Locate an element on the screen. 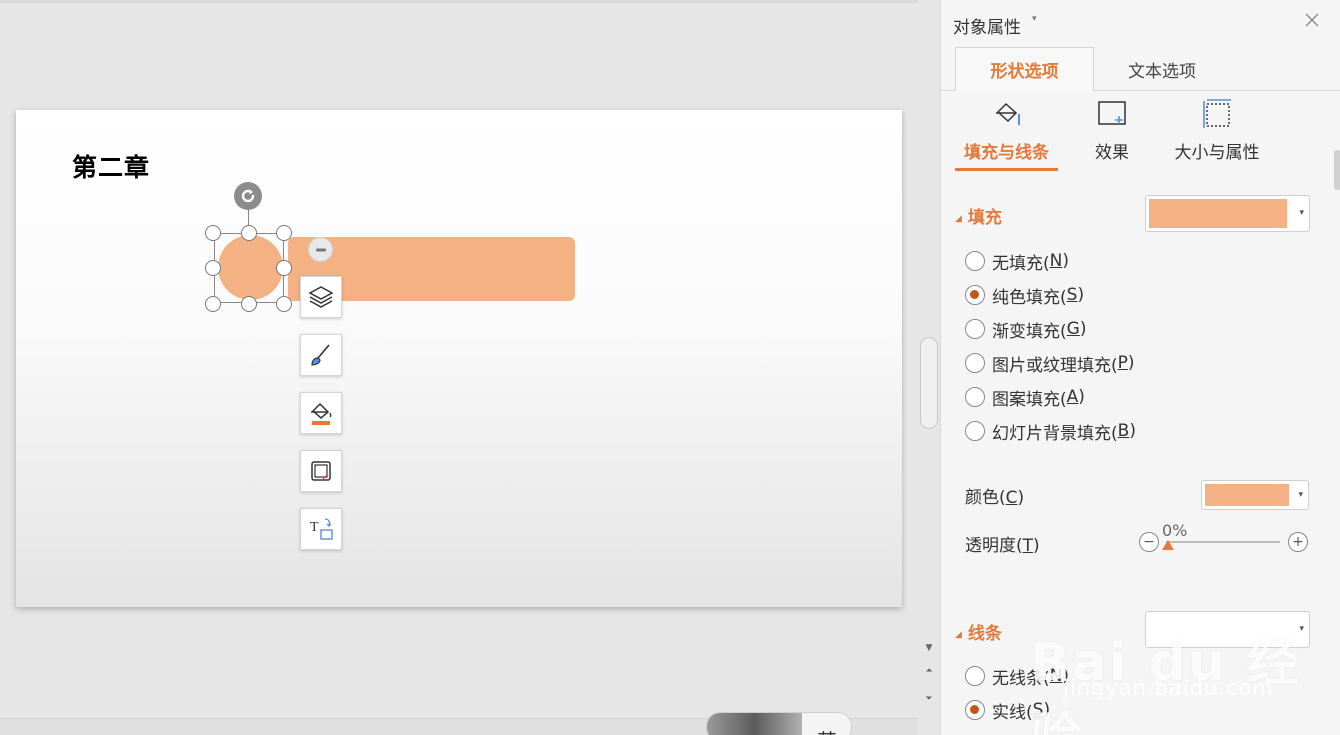 This screenshot has width=1340, height=735. fill-section-title: 填充 is located at coordinates (984, 218).